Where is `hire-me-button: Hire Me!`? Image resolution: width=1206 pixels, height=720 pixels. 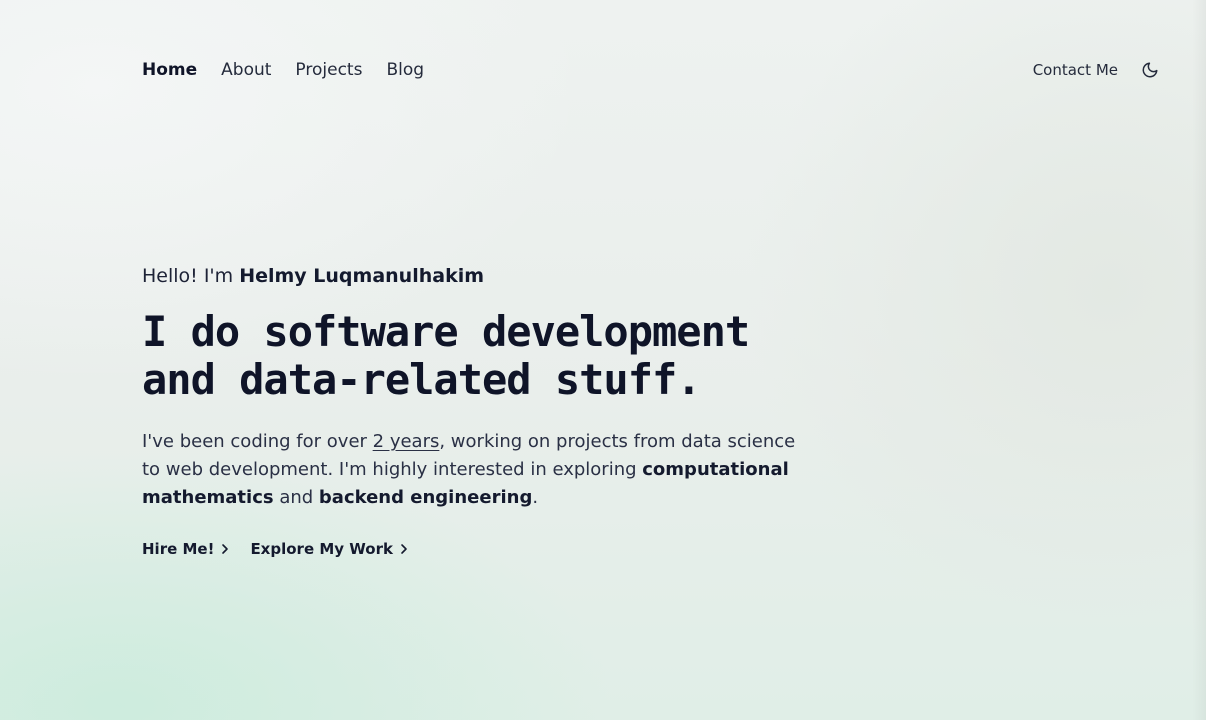 hire-me-button: Hire Me! is located at coordinates (186, 549).